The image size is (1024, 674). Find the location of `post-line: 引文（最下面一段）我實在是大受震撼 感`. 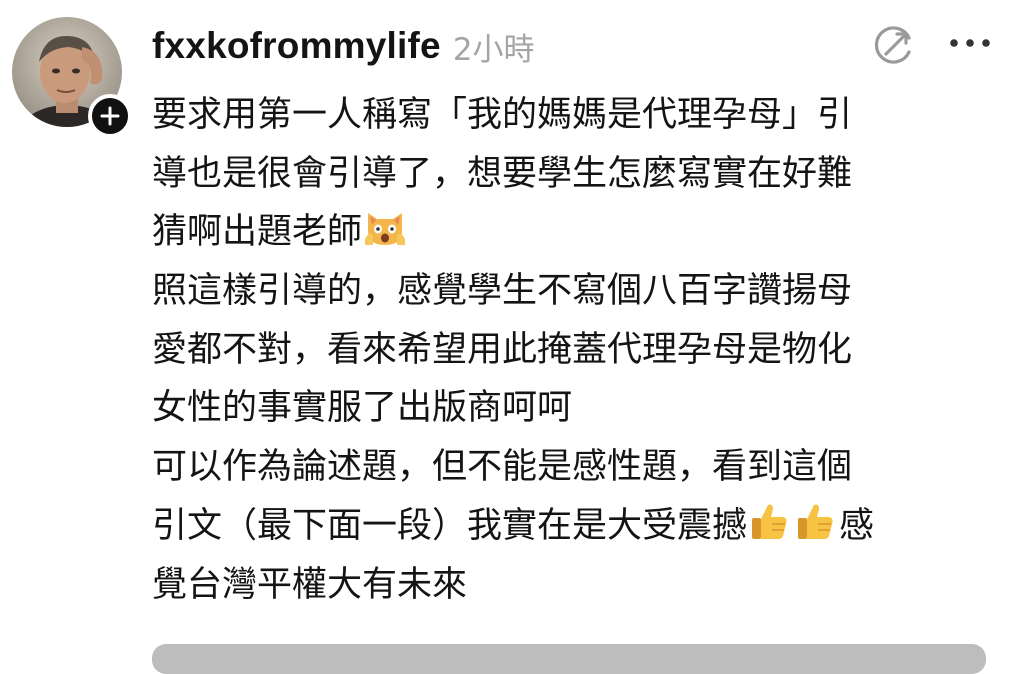

post-line: 引文（最下面一段）我實在是大受震撼 感 is located at coordinates (582, 526).